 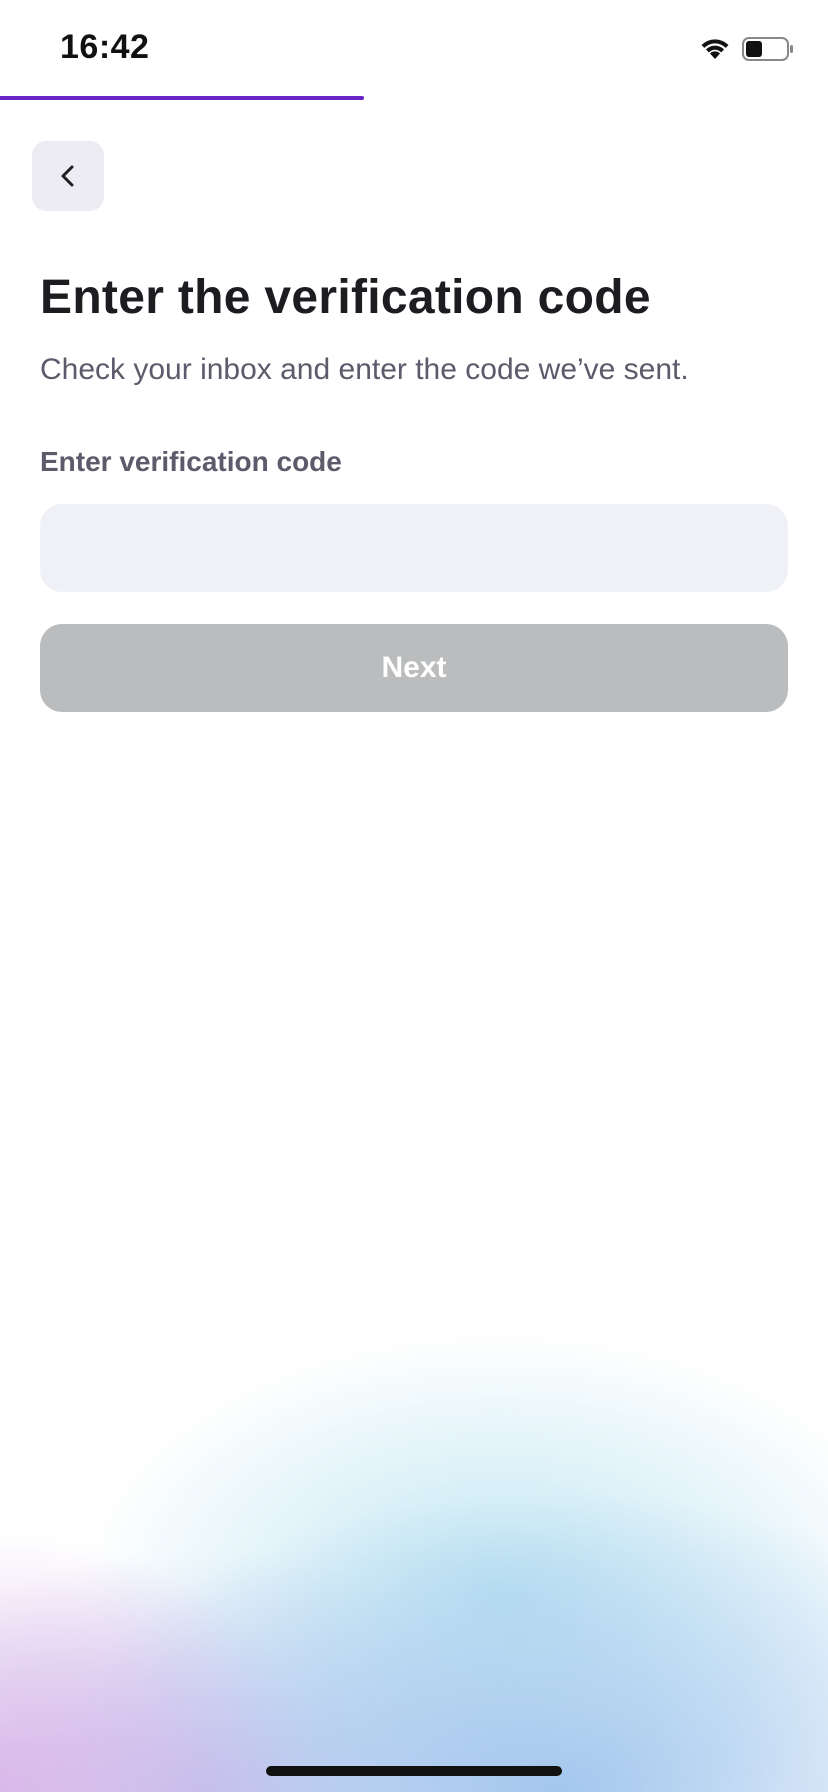 I want to click on verification-code-input, so click(x=414, y=548).